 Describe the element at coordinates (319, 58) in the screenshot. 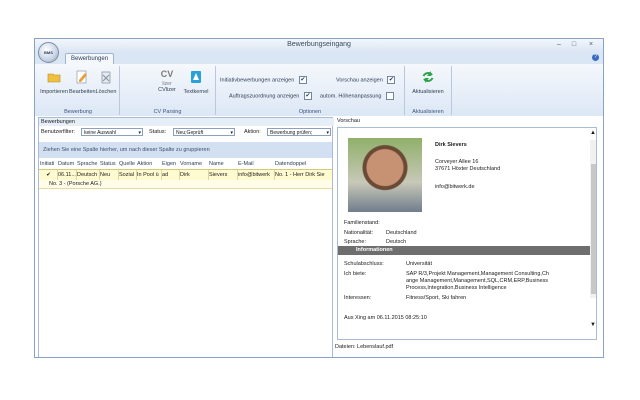

I see `ribbon-tab-row: Bewerbungen ?` at that location.